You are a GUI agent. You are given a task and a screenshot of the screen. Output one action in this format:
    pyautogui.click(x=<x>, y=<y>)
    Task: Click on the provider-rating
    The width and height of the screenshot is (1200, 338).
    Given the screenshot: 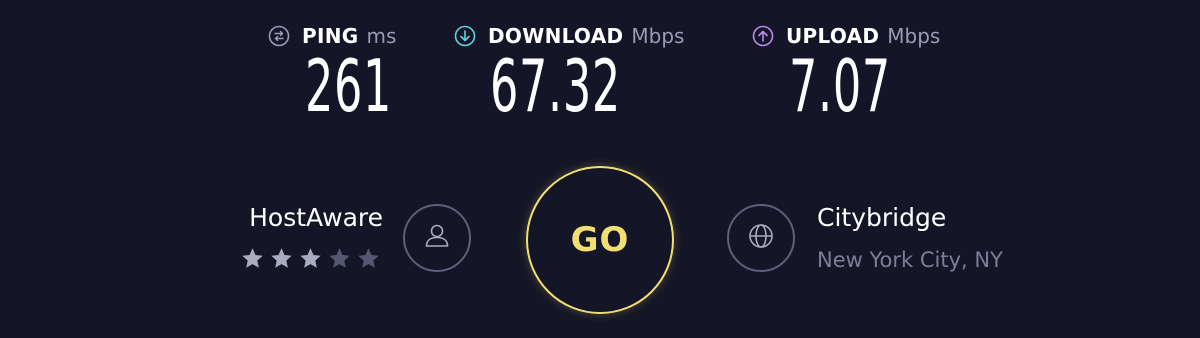 What is the action you would take?
    pyautogui.click(x=310, y=258)
    